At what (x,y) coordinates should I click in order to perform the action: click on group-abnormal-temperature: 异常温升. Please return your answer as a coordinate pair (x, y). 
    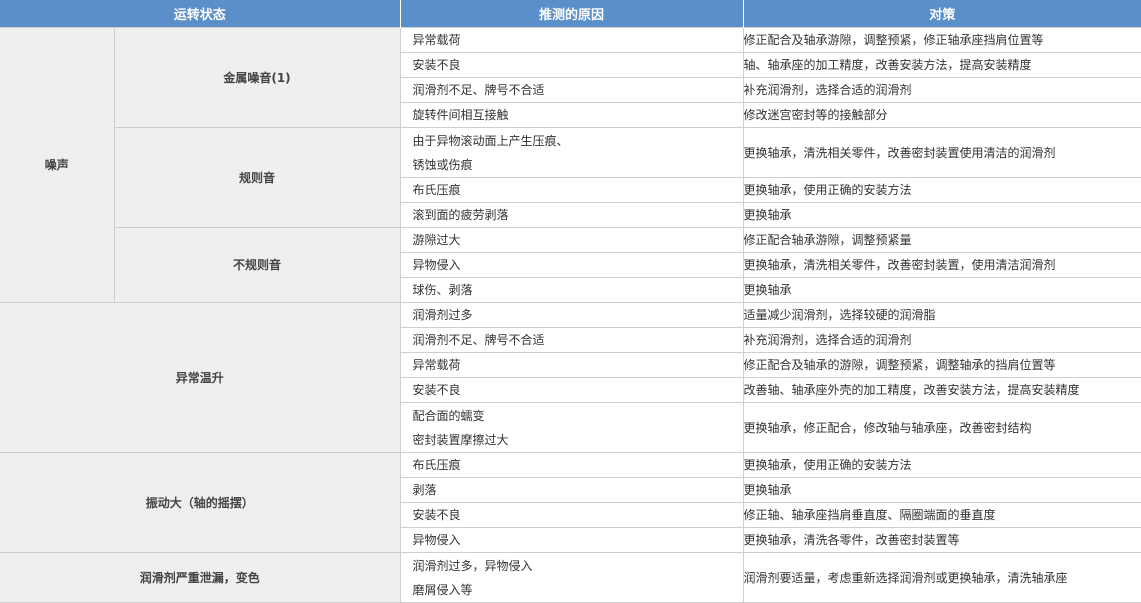
    Looking at the image, I should click on (200, 377).